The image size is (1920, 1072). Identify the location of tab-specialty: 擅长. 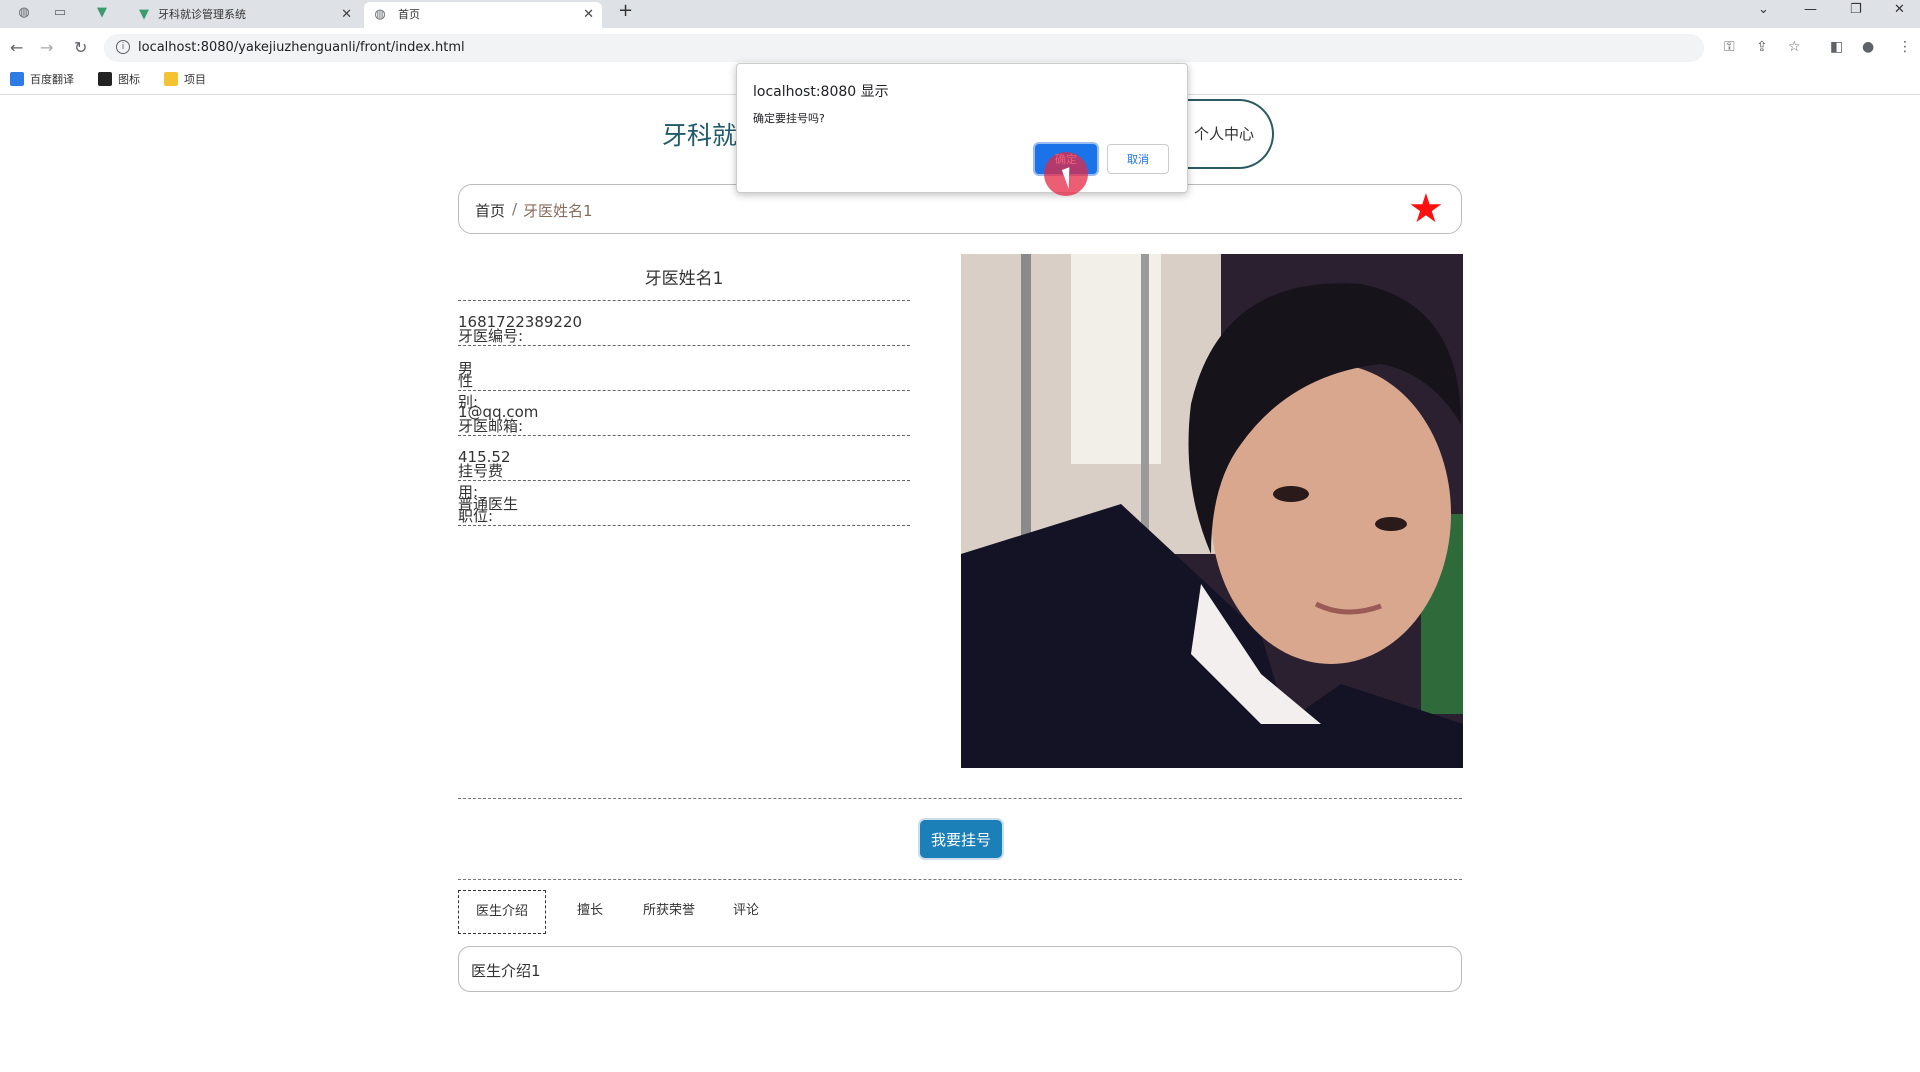
(590, 911).